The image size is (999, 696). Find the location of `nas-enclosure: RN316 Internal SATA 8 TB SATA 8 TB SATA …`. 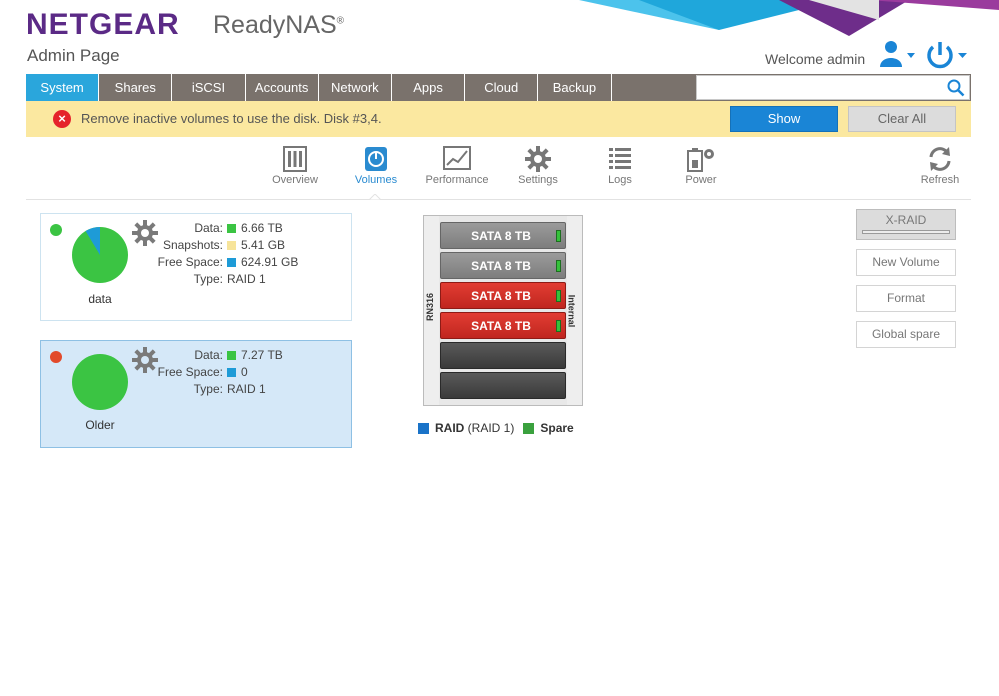

nas-enclosure: RN316 Internal SATA 8 TB SATA 8 TB SATA … is located at coordinates (503, 310).